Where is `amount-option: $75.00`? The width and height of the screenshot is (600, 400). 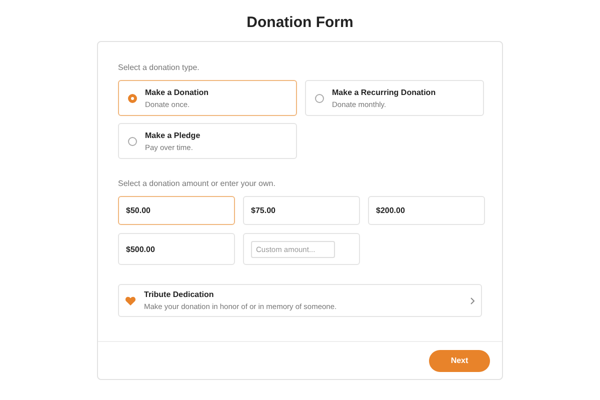 amount-option: $75.00 is located at coordinates (301, 210).